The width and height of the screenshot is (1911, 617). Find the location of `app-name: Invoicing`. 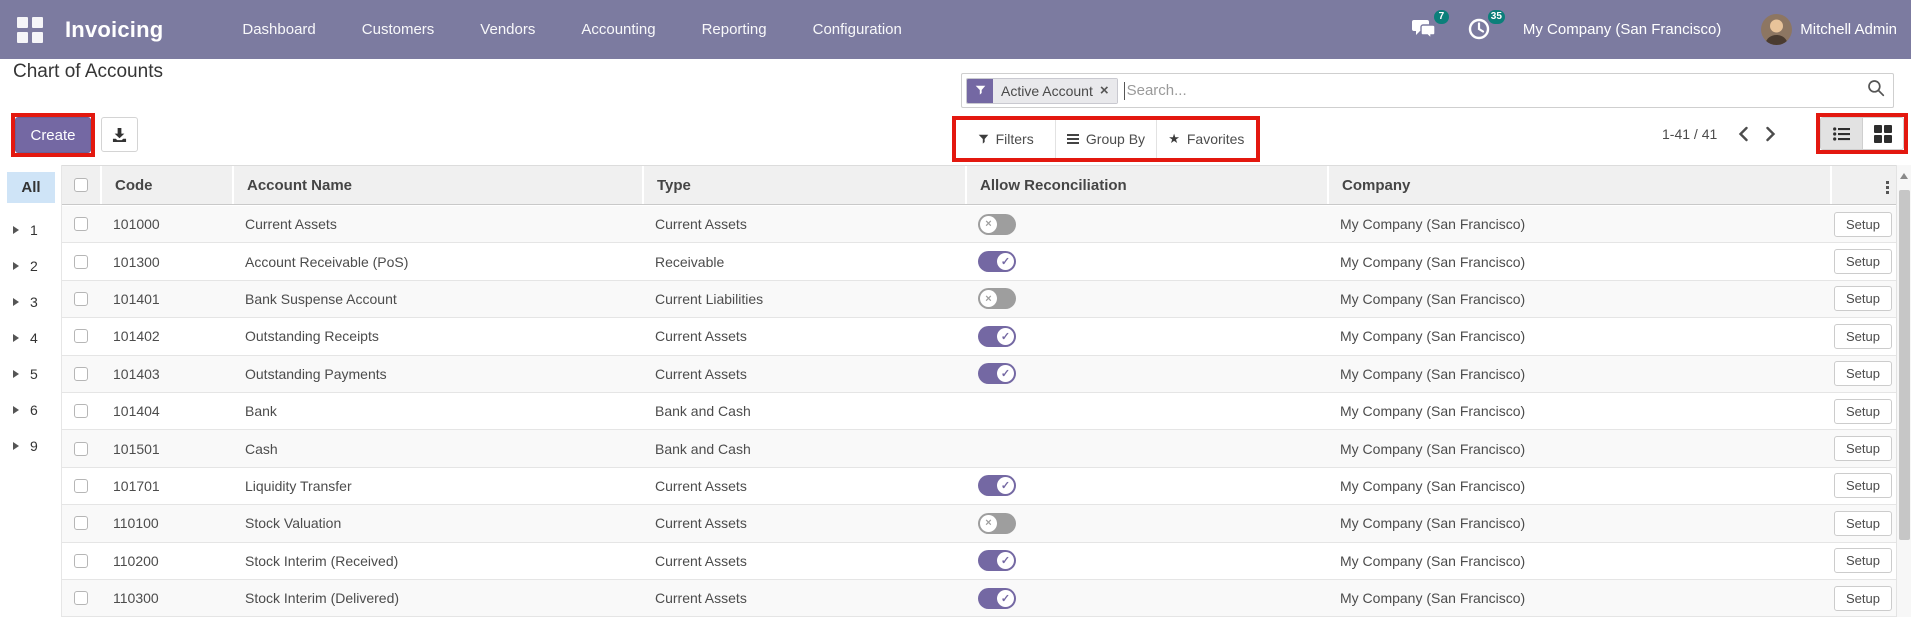

app-name: Invoicing is located at coordinates (114, 30).